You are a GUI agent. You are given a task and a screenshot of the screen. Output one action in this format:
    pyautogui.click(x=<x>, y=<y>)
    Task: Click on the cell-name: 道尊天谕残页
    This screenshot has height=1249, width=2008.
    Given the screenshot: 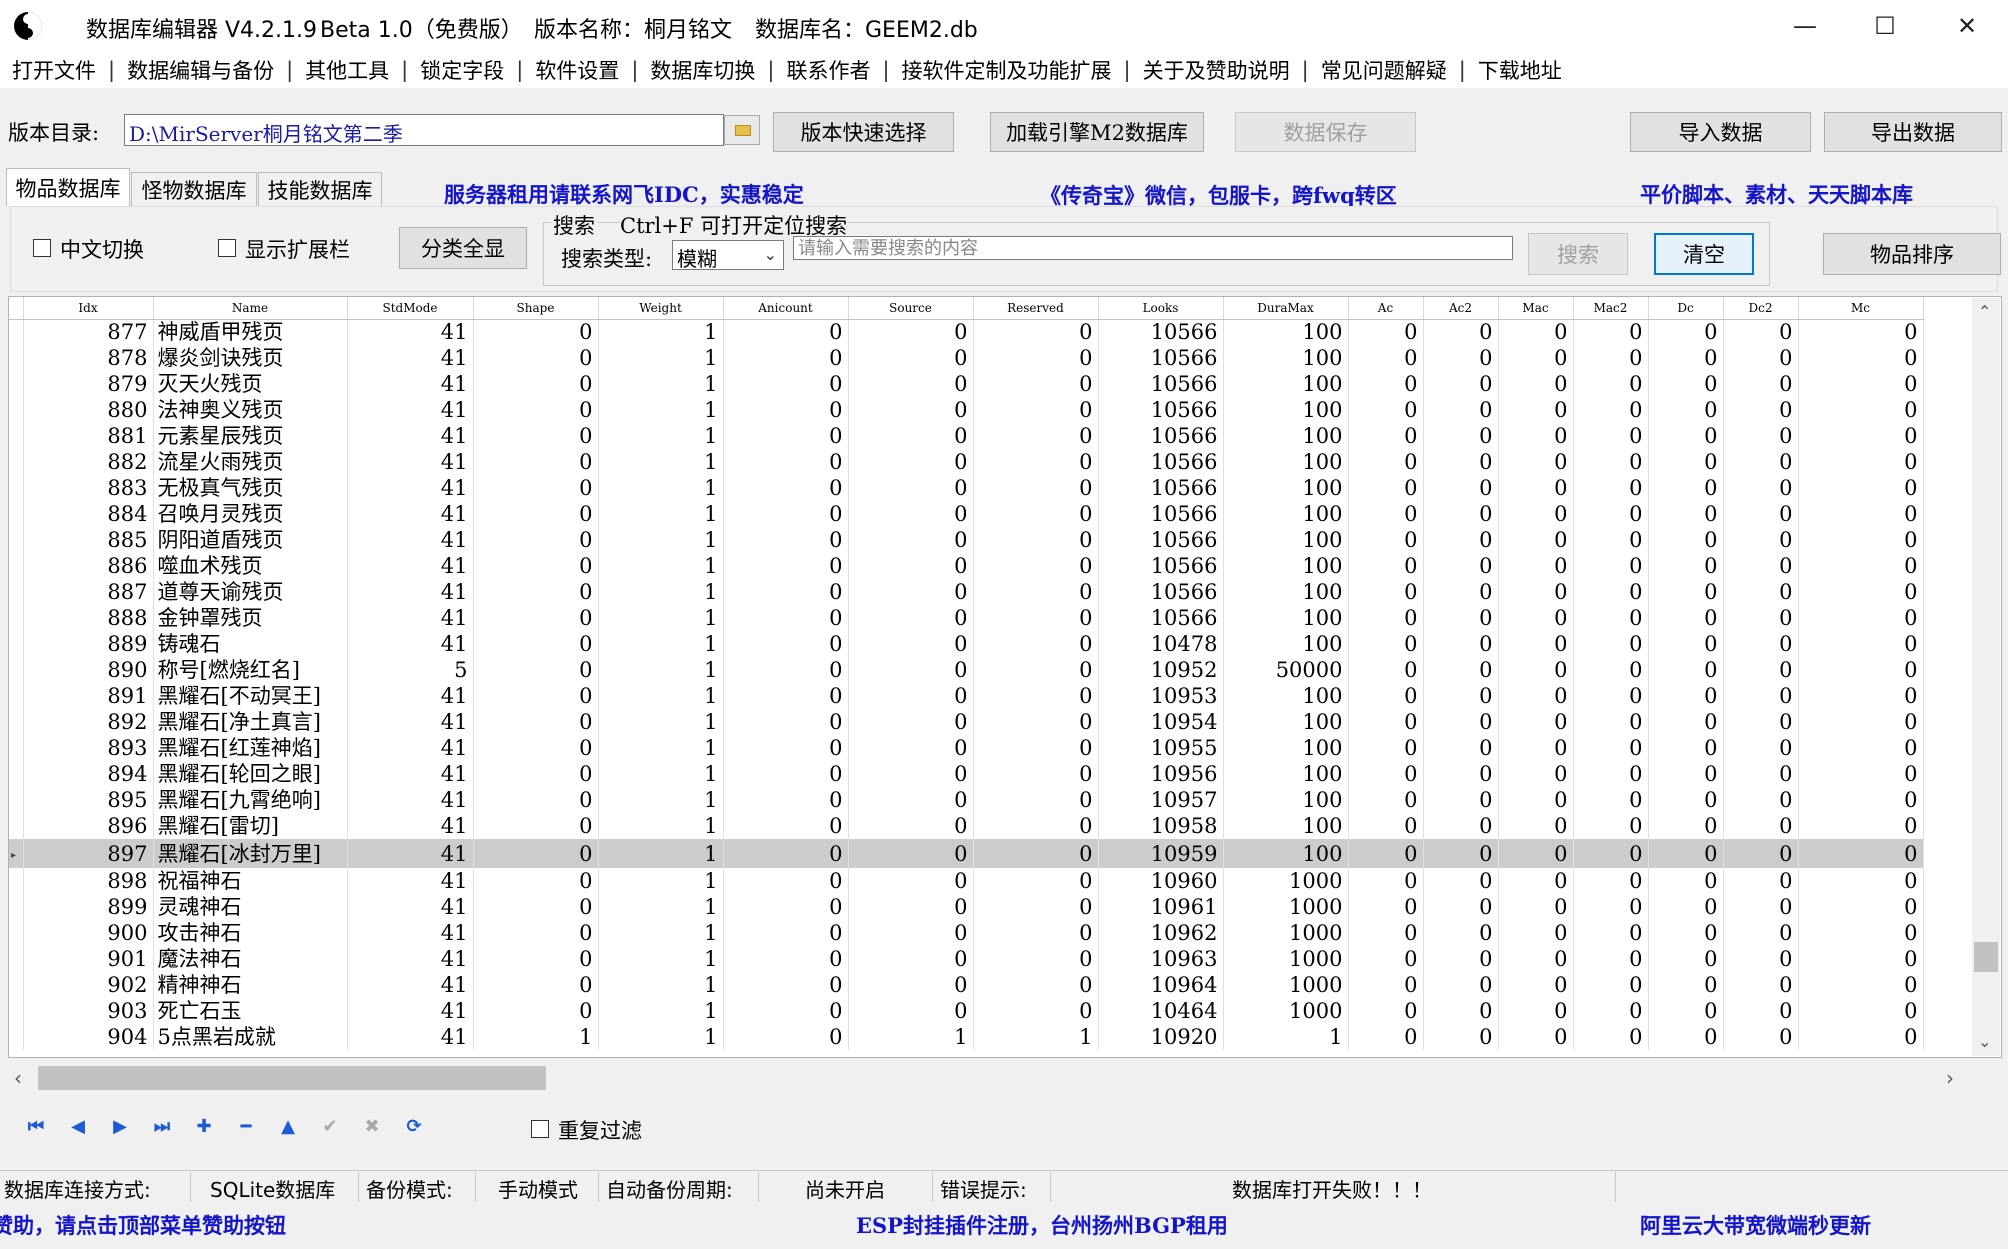 What is the action you would take?
    pyautogui.click(x=250, y=592)
    